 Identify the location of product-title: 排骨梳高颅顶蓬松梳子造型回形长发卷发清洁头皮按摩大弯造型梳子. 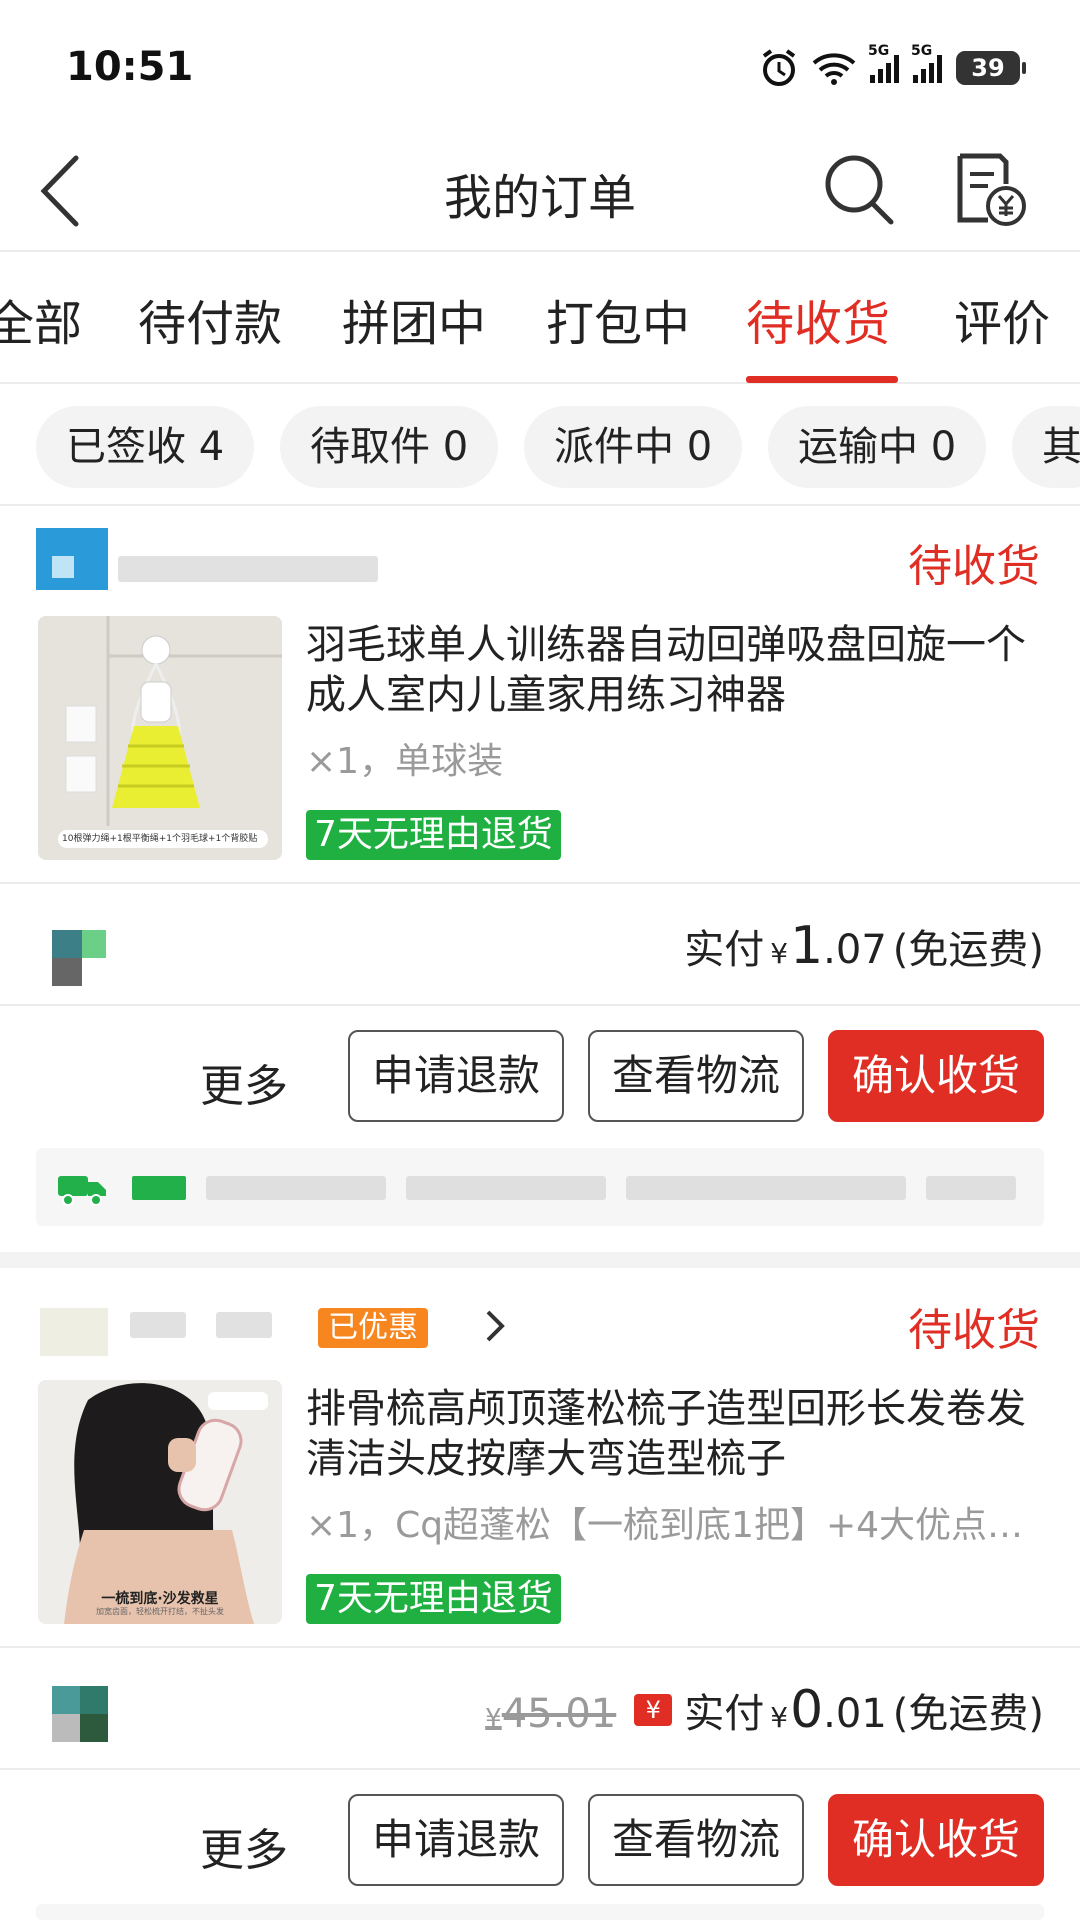
(671, 1434).